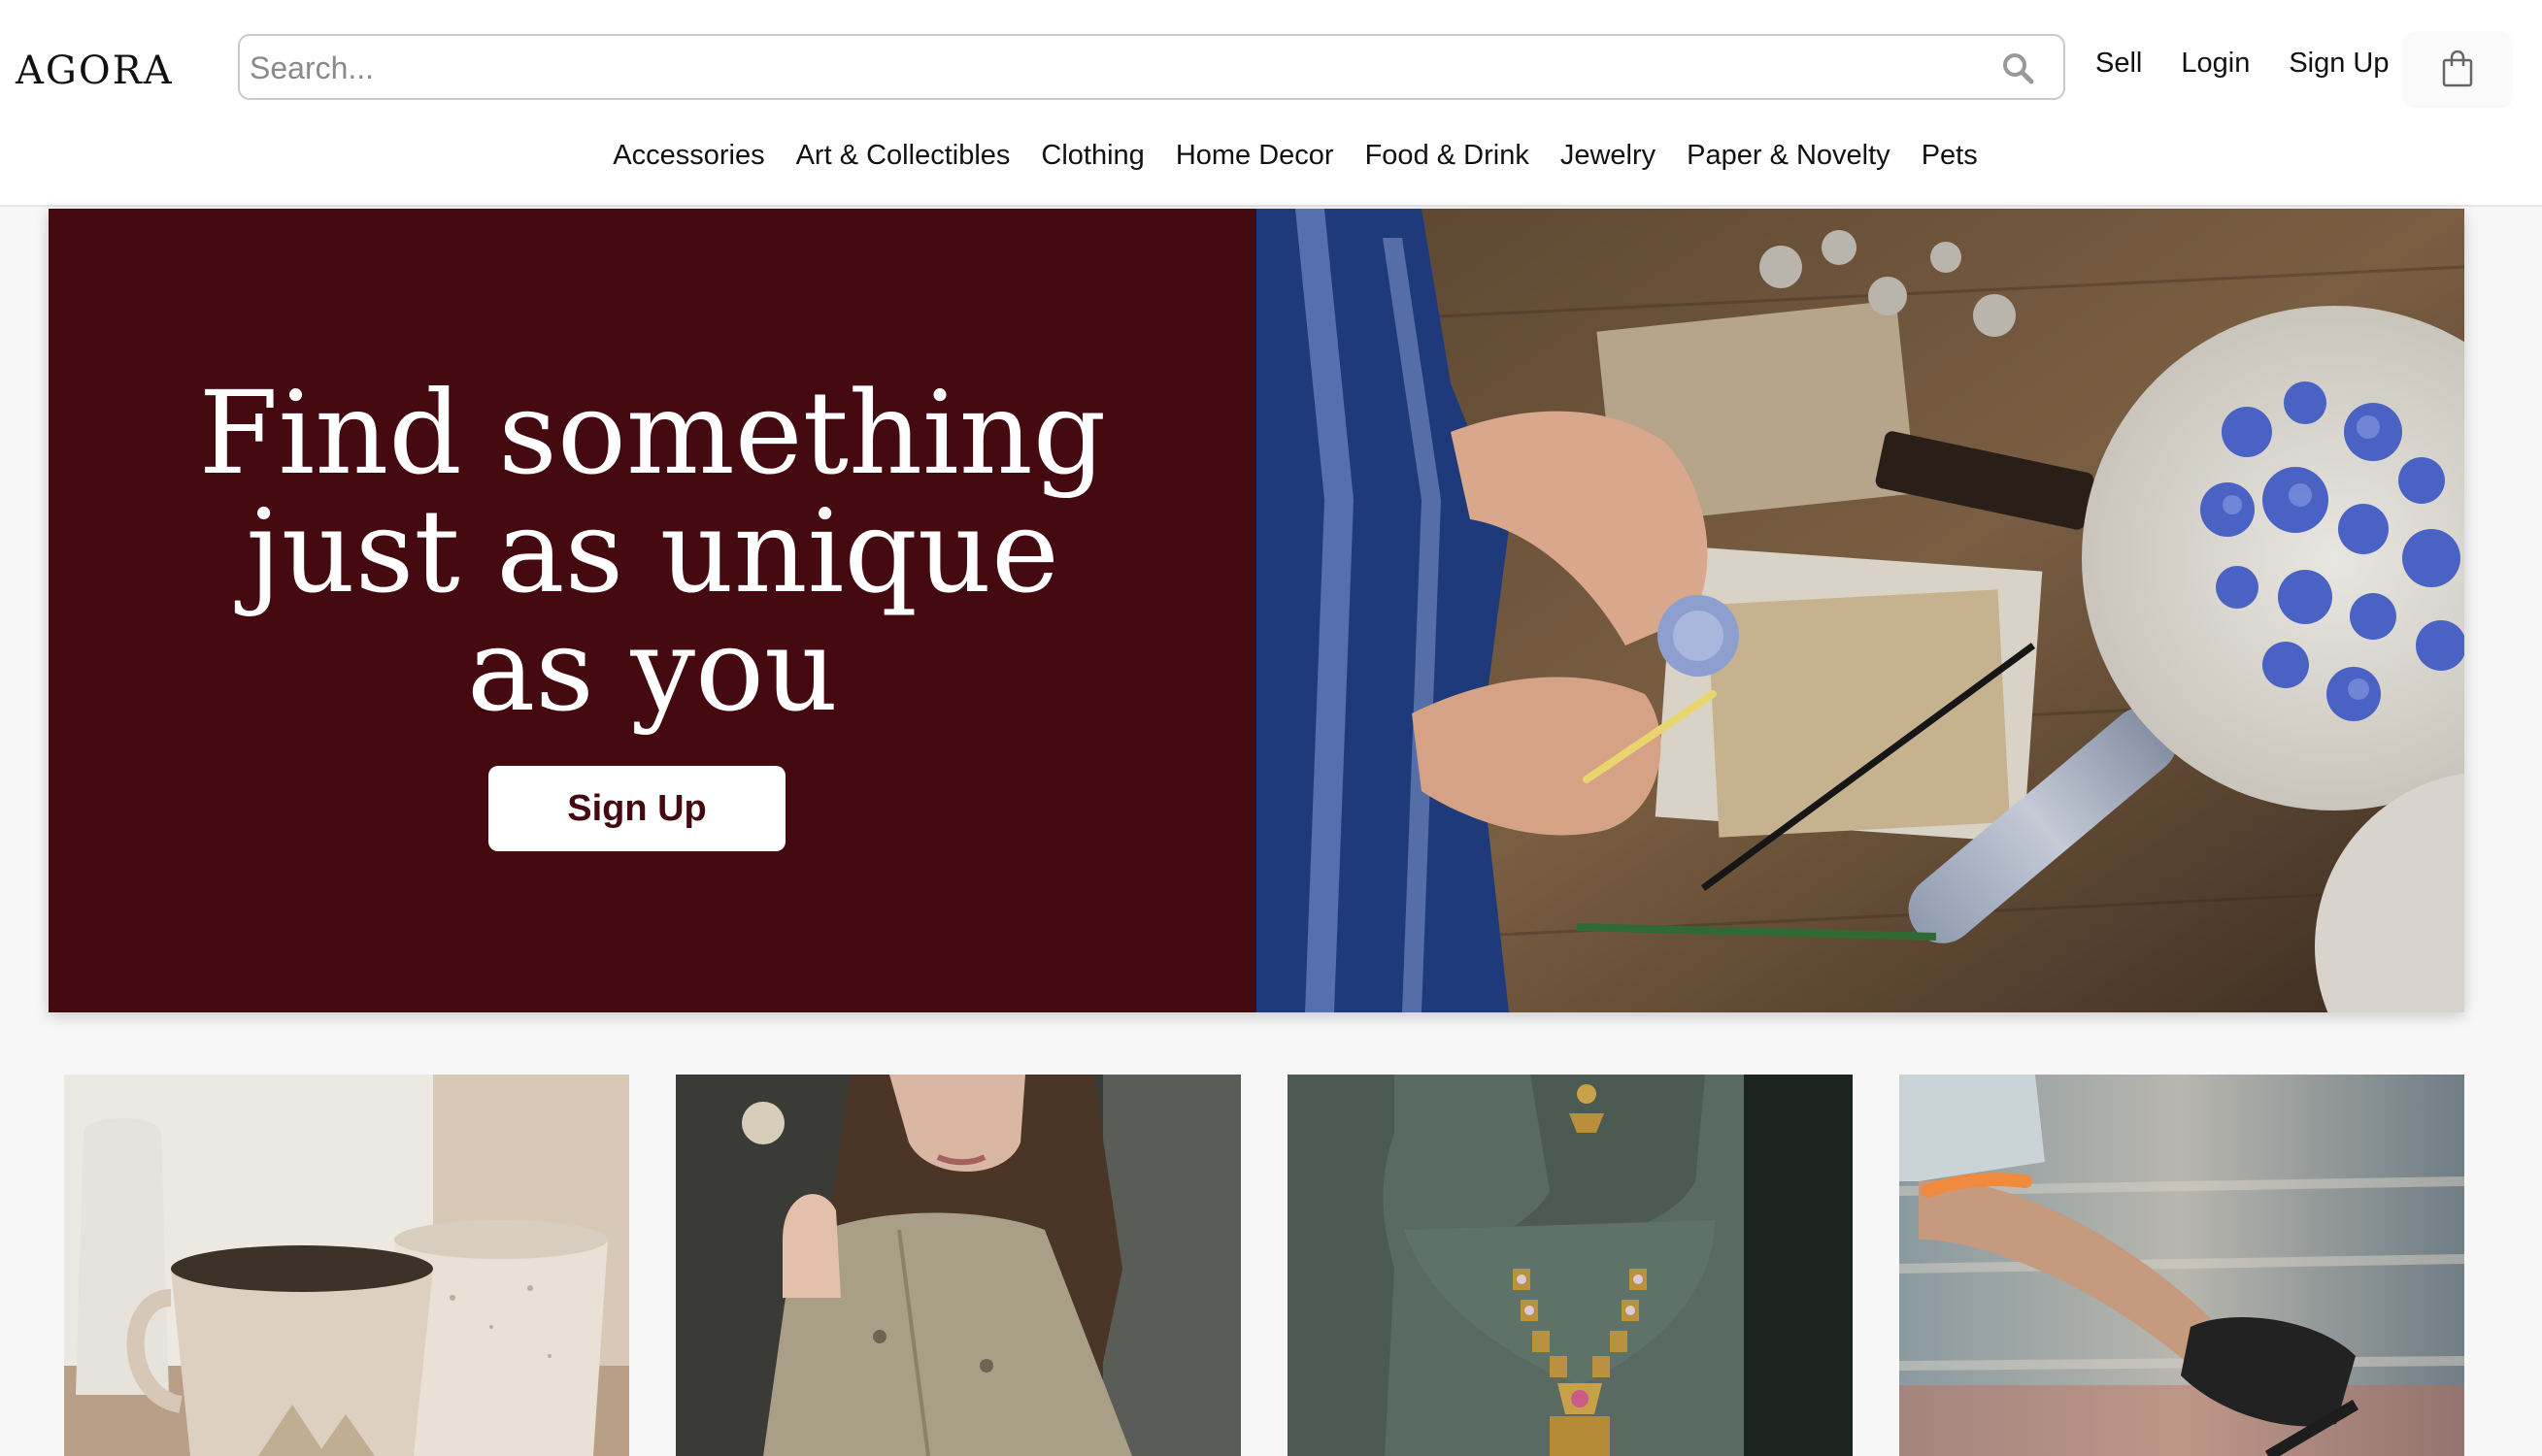  What do you see at coordinates (637, 808) in the screenshot?
I see `hero-signup-button: Sign Up` at bounding box center [637, 808].